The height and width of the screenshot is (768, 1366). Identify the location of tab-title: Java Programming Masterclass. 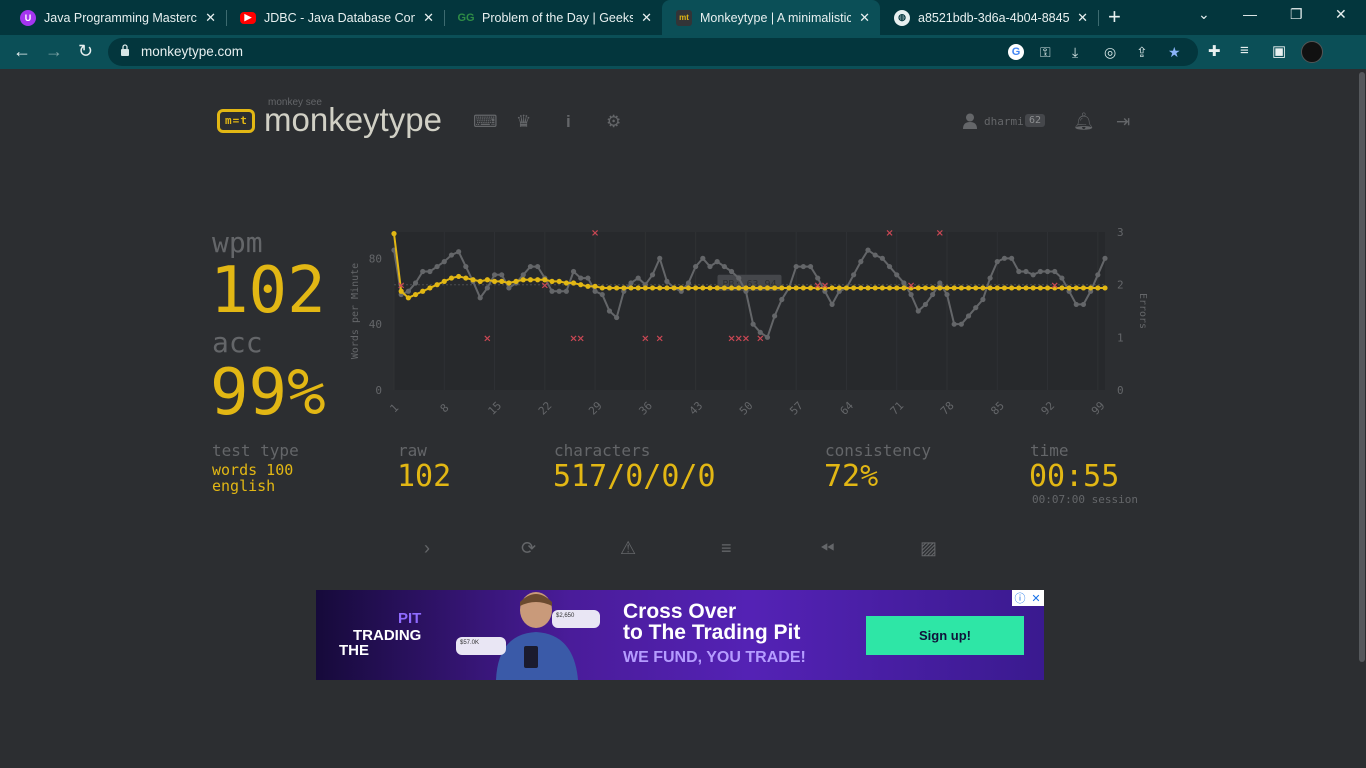
(120, 17).